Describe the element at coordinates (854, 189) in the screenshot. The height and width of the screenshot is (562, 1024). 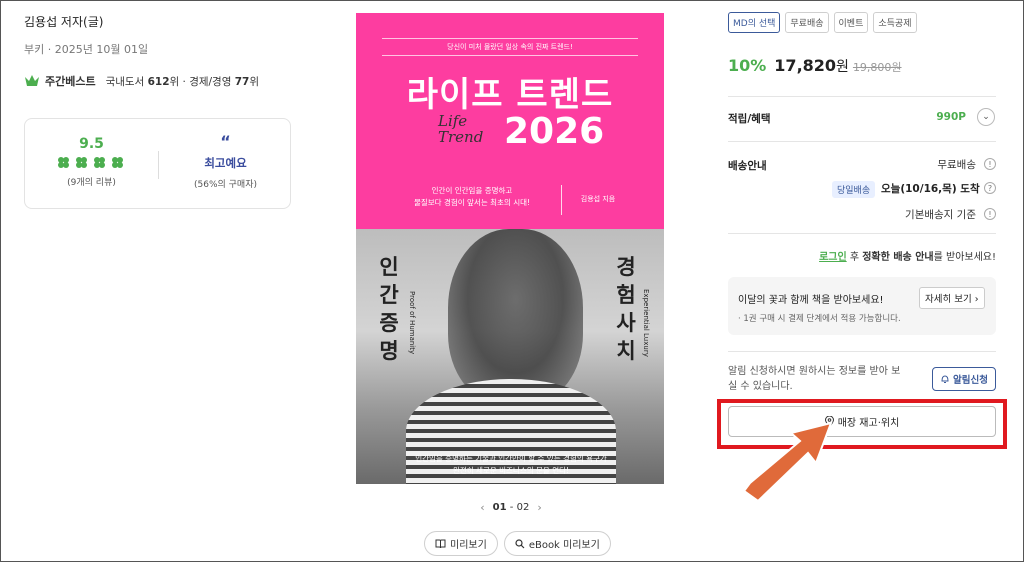
I see `sameday-badge: 당일배송` at that location.